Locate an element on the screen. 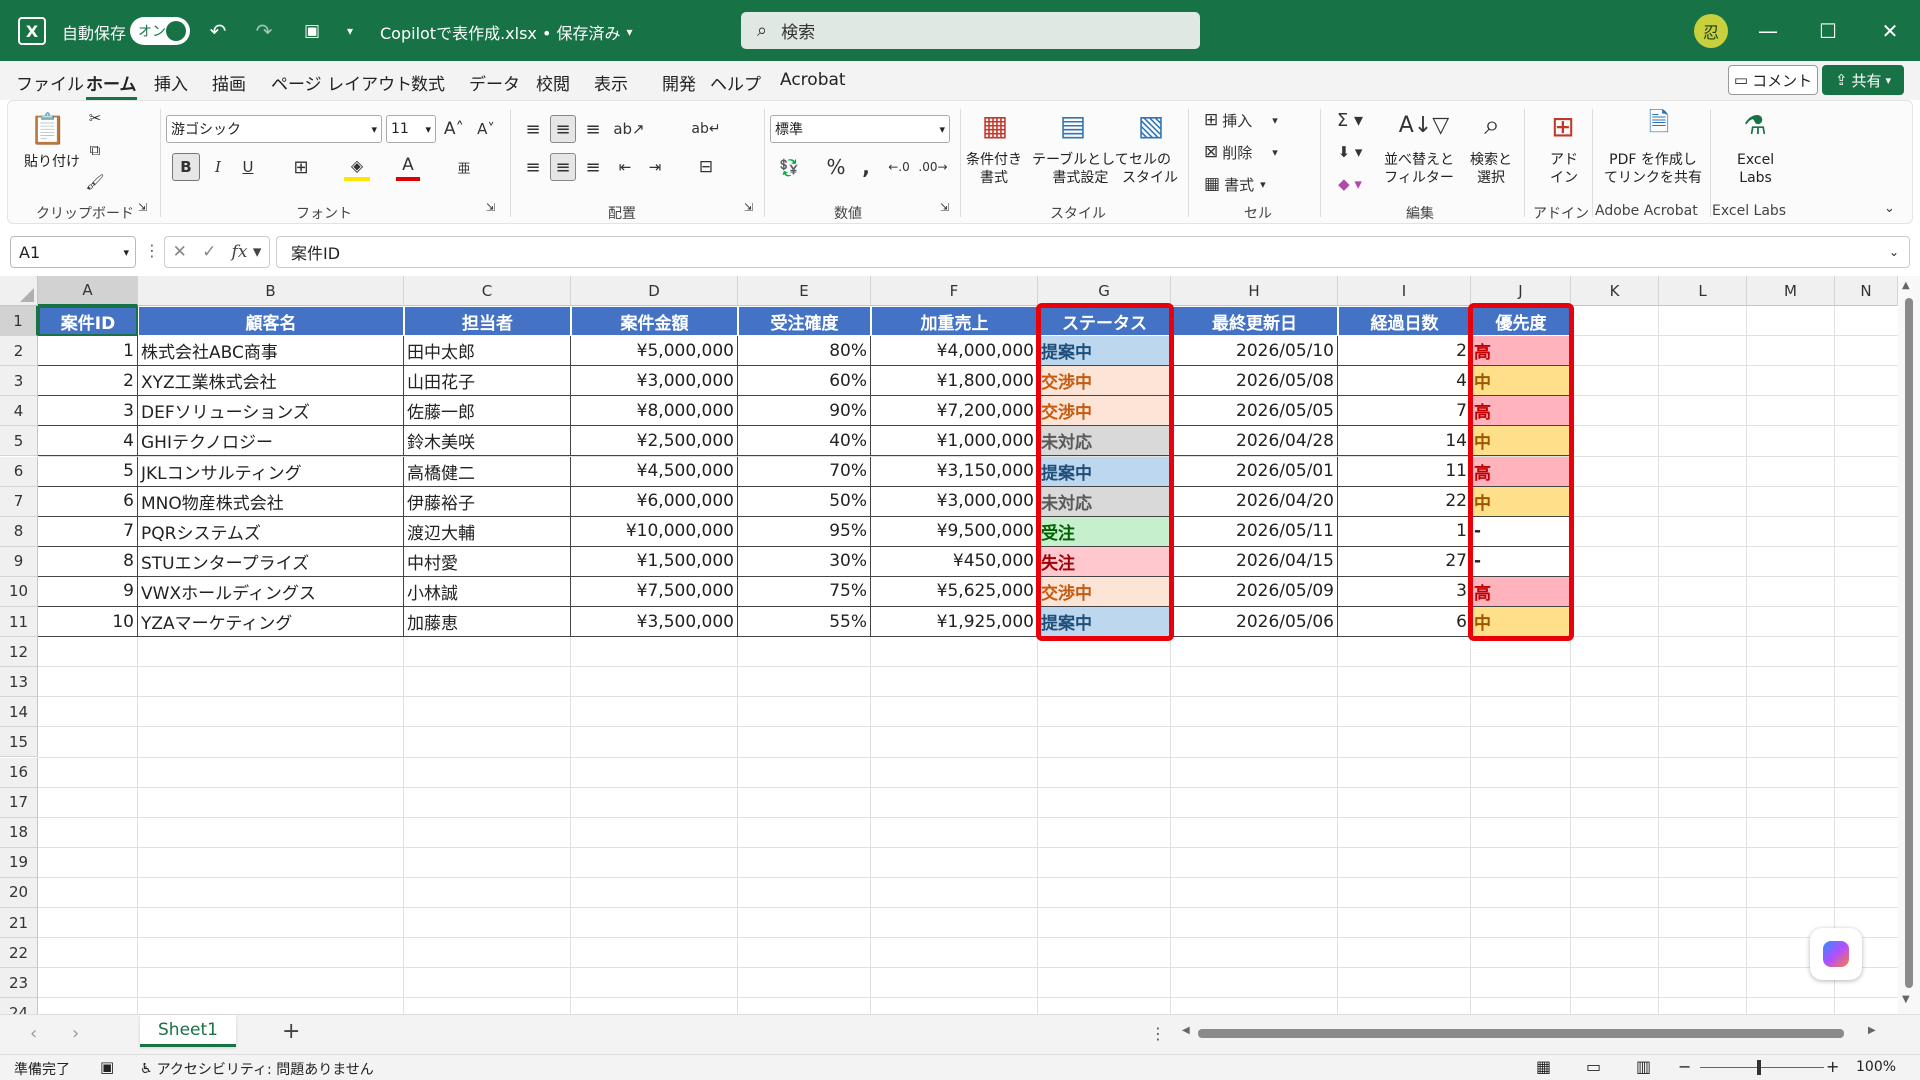 The image size is (1920, 1080). tab-4: ページ レイアウト is located at coordinates (341, 82).